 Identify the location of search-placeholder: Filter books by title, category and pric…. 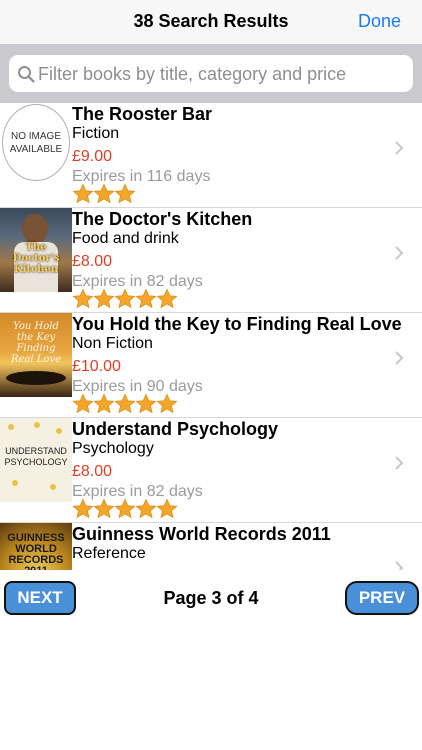
(192, 74).